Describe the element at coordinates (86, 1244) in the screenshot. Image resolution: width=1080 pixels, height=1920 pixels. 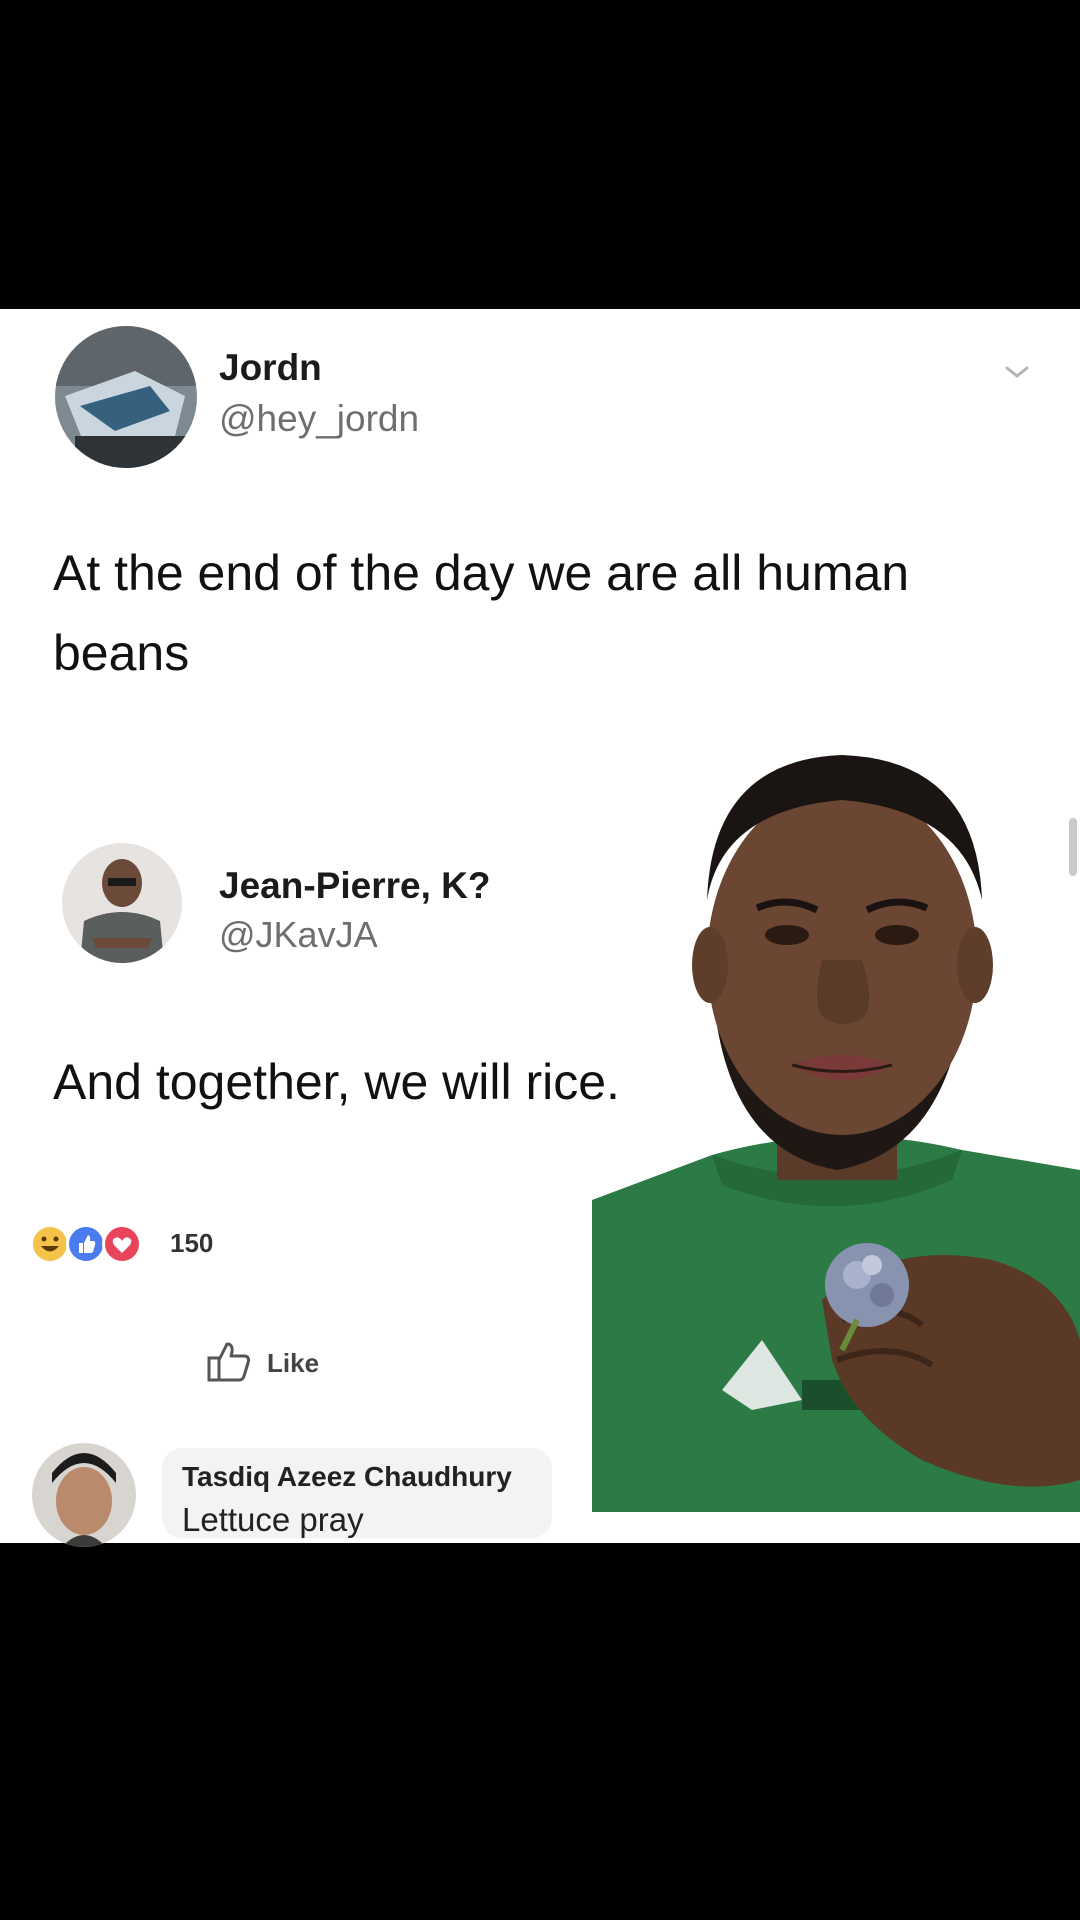
I see `like-icon` at that location.